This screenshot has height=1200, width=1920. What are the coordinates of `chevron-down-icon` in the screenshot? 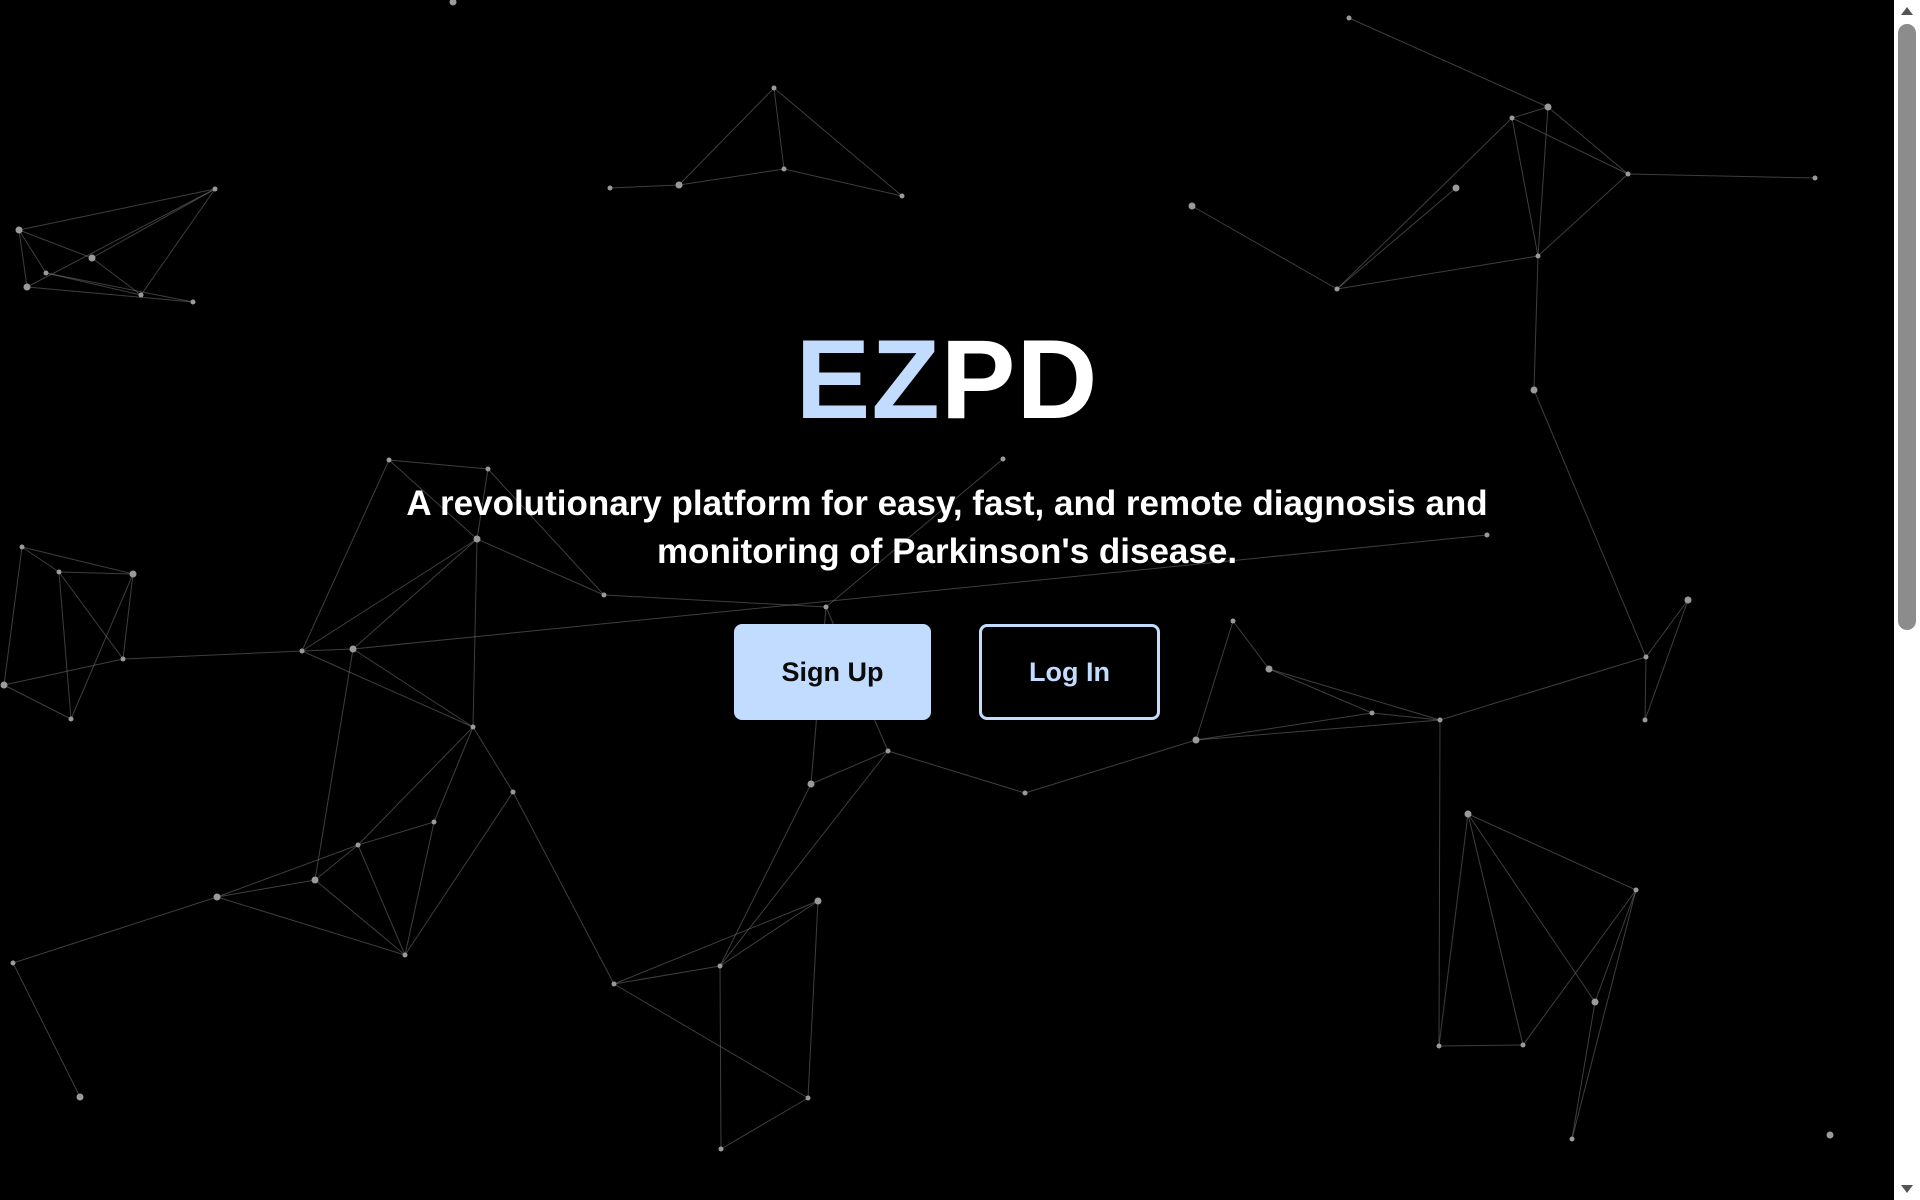 It's located at (1907, 1189).